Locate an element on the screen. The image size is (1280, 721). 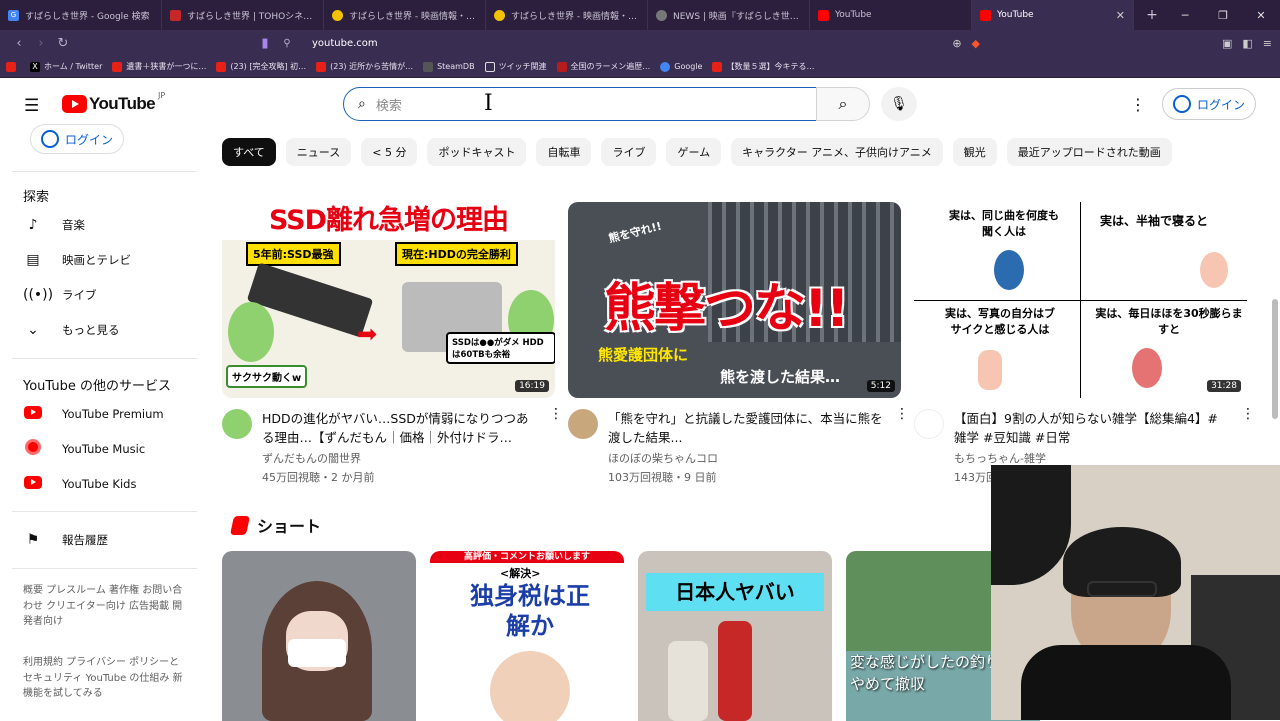
sidebar-icon: ◧ is located at coordinates (1247, 43).